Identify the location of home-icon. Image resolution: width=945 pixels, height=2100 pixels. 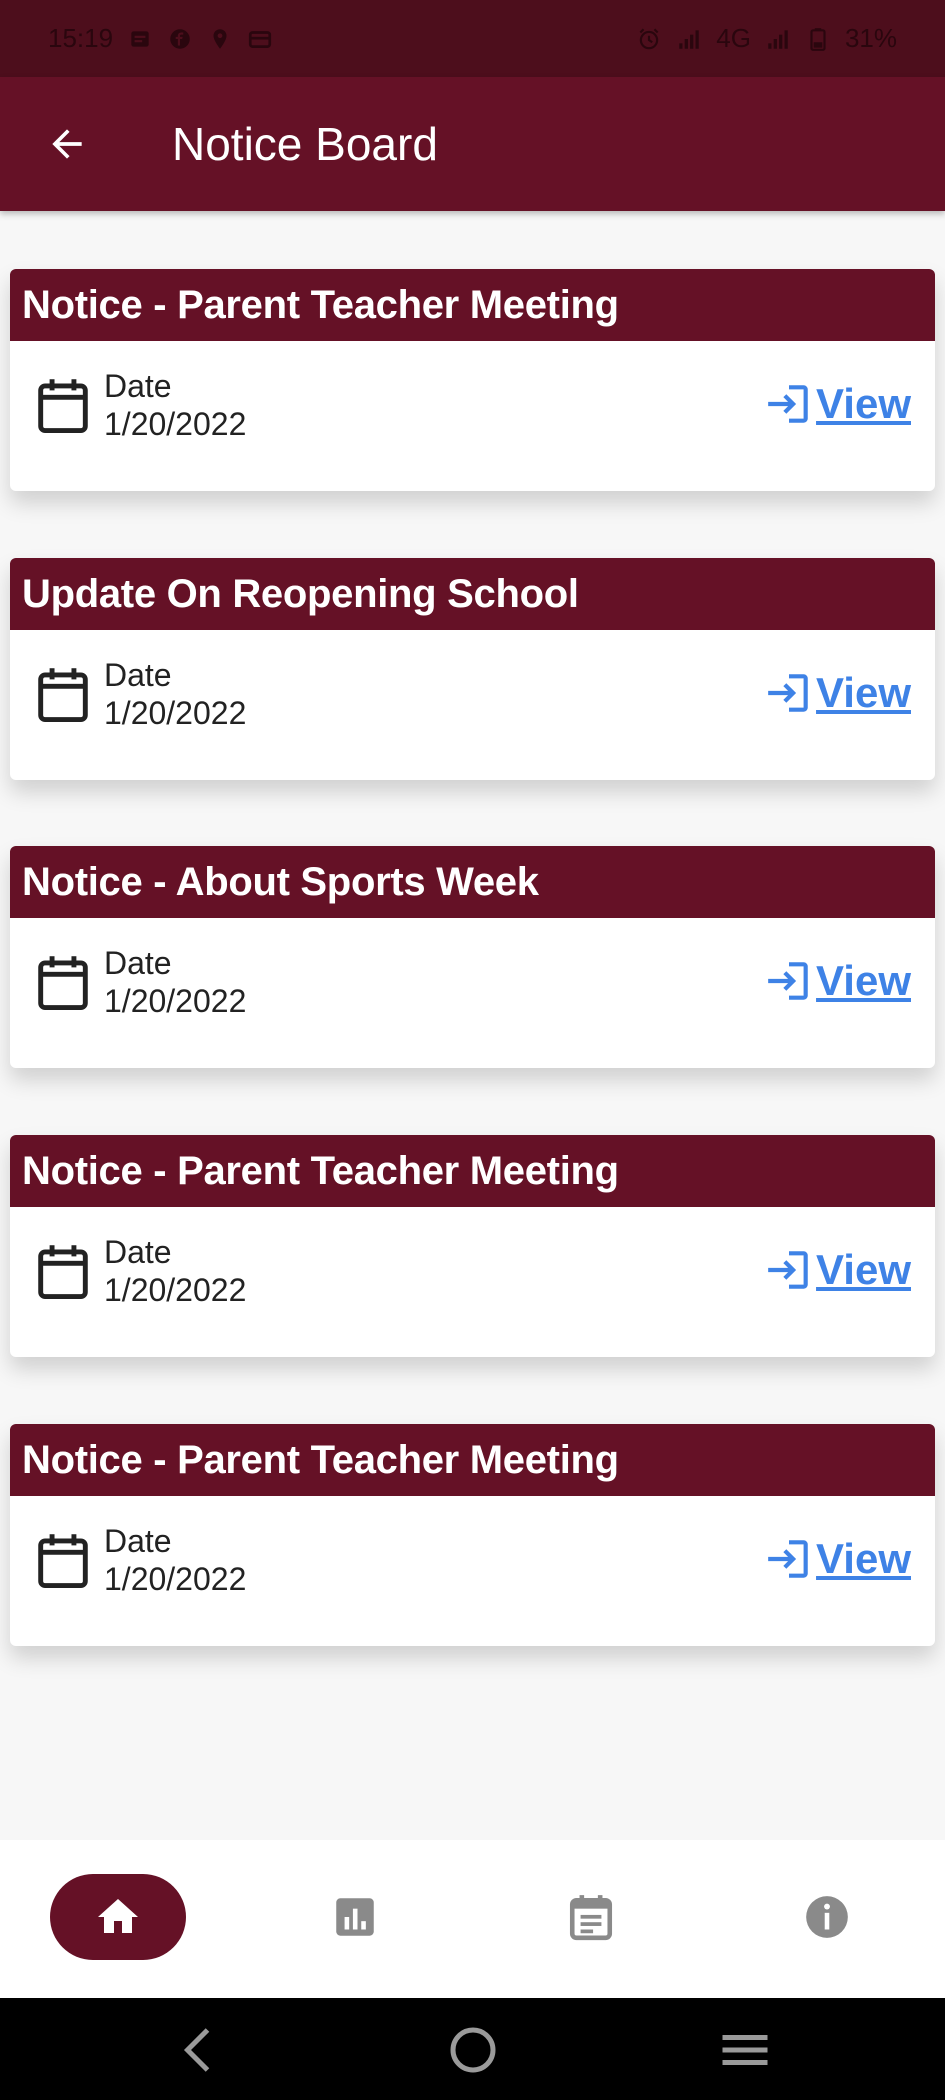
(118, 1916).